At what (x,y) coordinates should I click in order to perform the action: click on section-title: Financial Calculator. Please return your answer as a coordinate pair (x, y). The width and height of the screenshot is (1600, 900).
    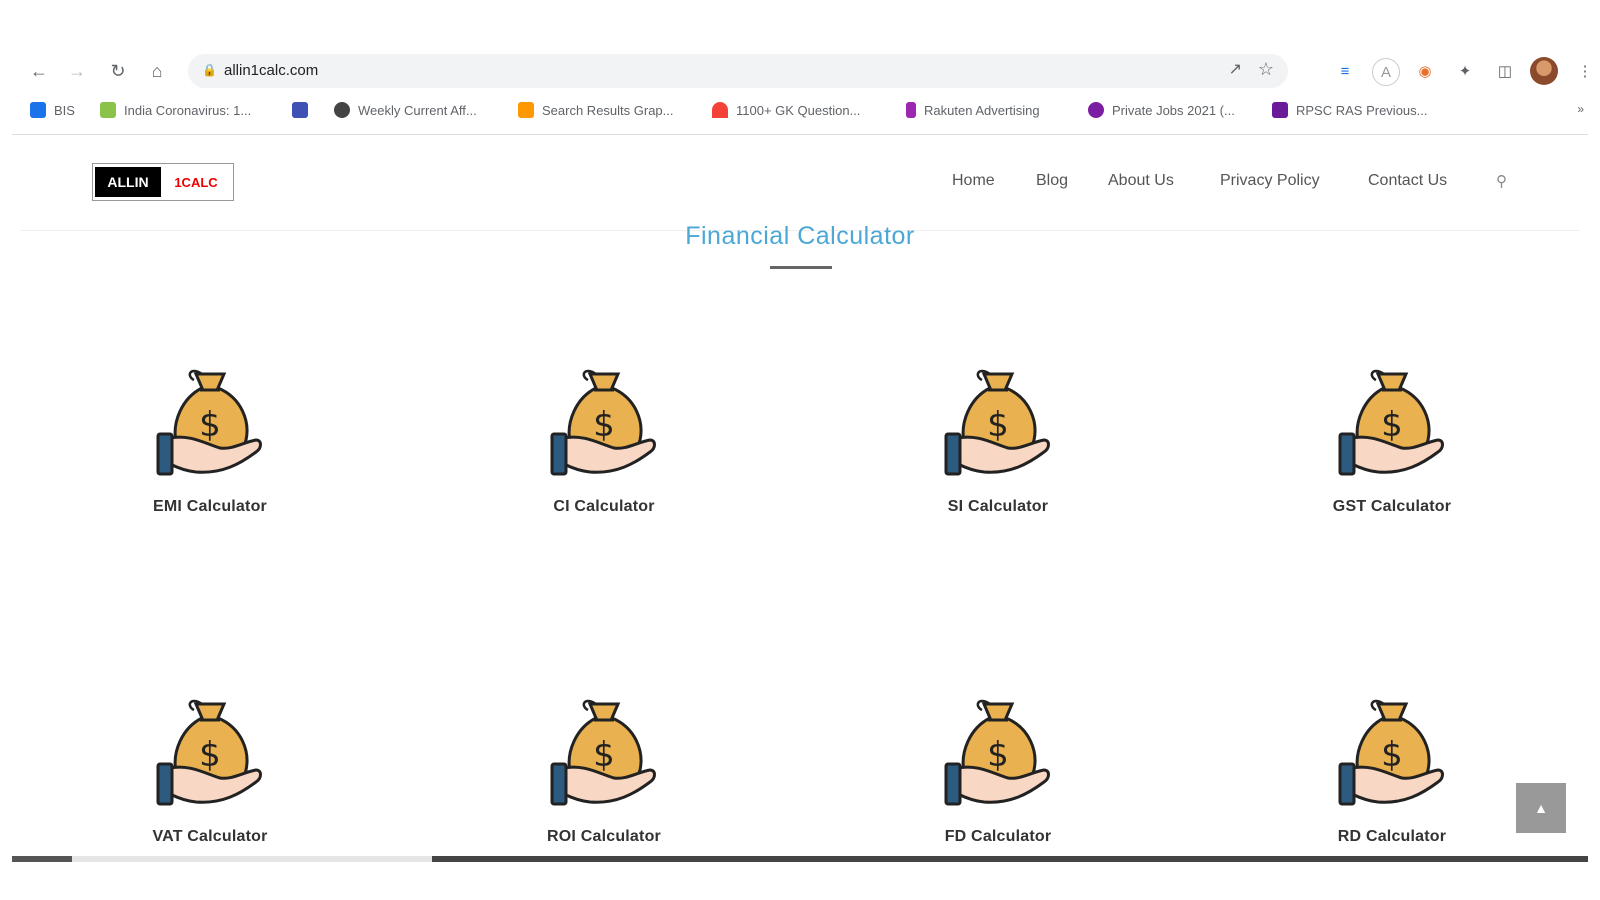
    Looking at the image, I should click on (800, 236).